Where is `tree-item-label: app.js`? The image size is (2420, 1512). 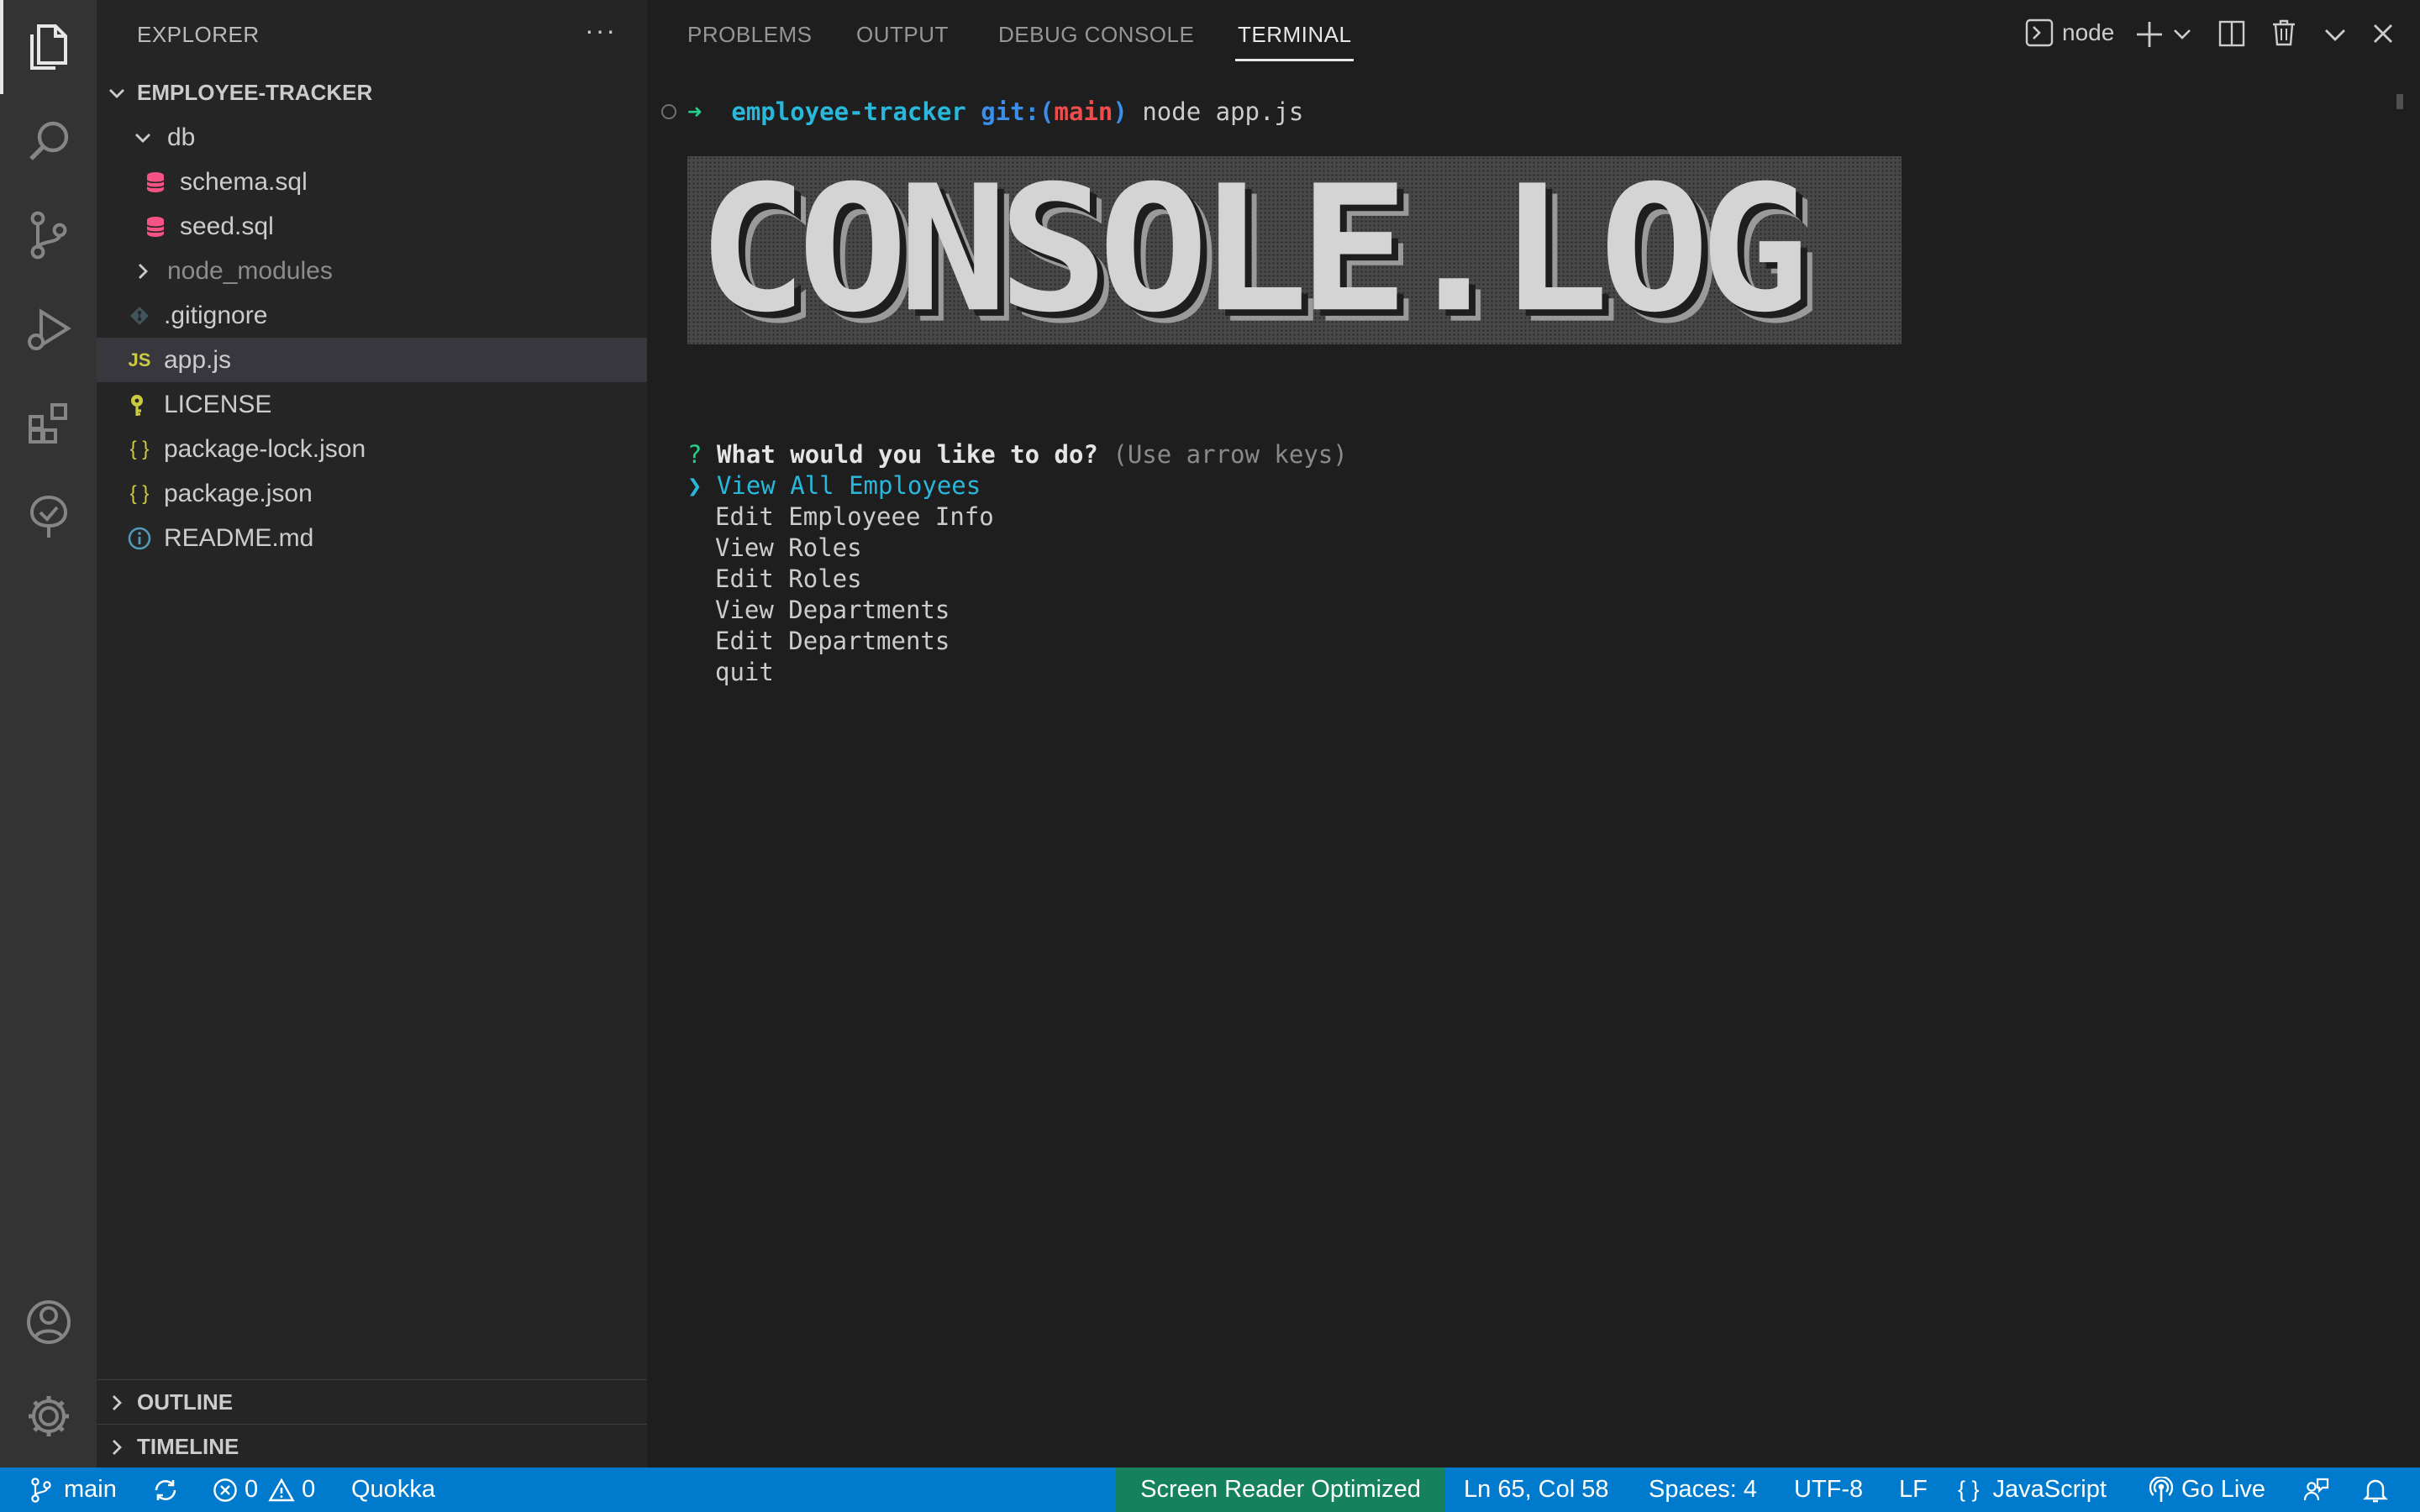 tree-item-label: app.js is located at coordinates (198, 359).